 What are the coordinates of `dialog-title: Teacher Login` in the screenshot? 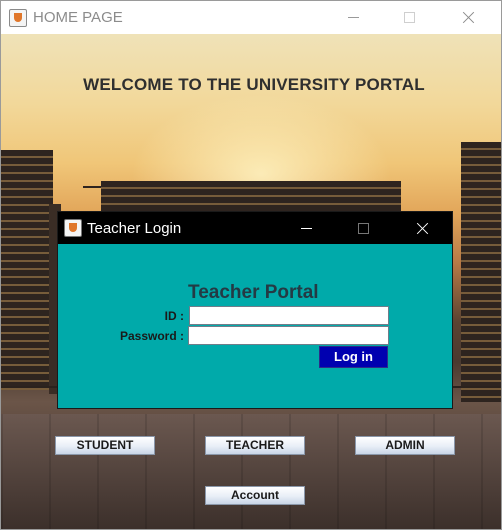 It's located at (134, 228).